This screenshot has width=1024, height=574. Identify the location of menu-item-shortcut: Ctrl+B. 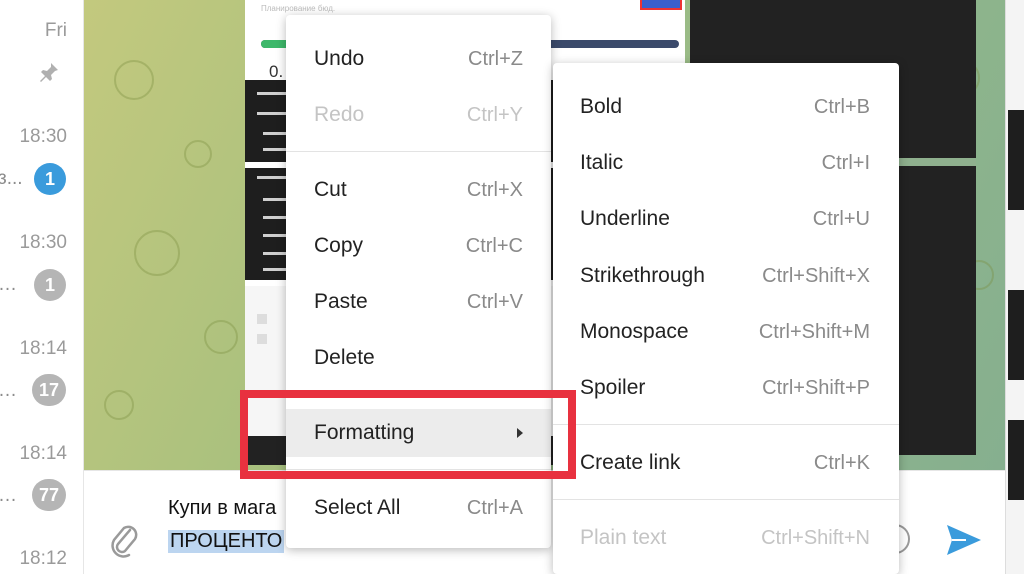
(841, 107).